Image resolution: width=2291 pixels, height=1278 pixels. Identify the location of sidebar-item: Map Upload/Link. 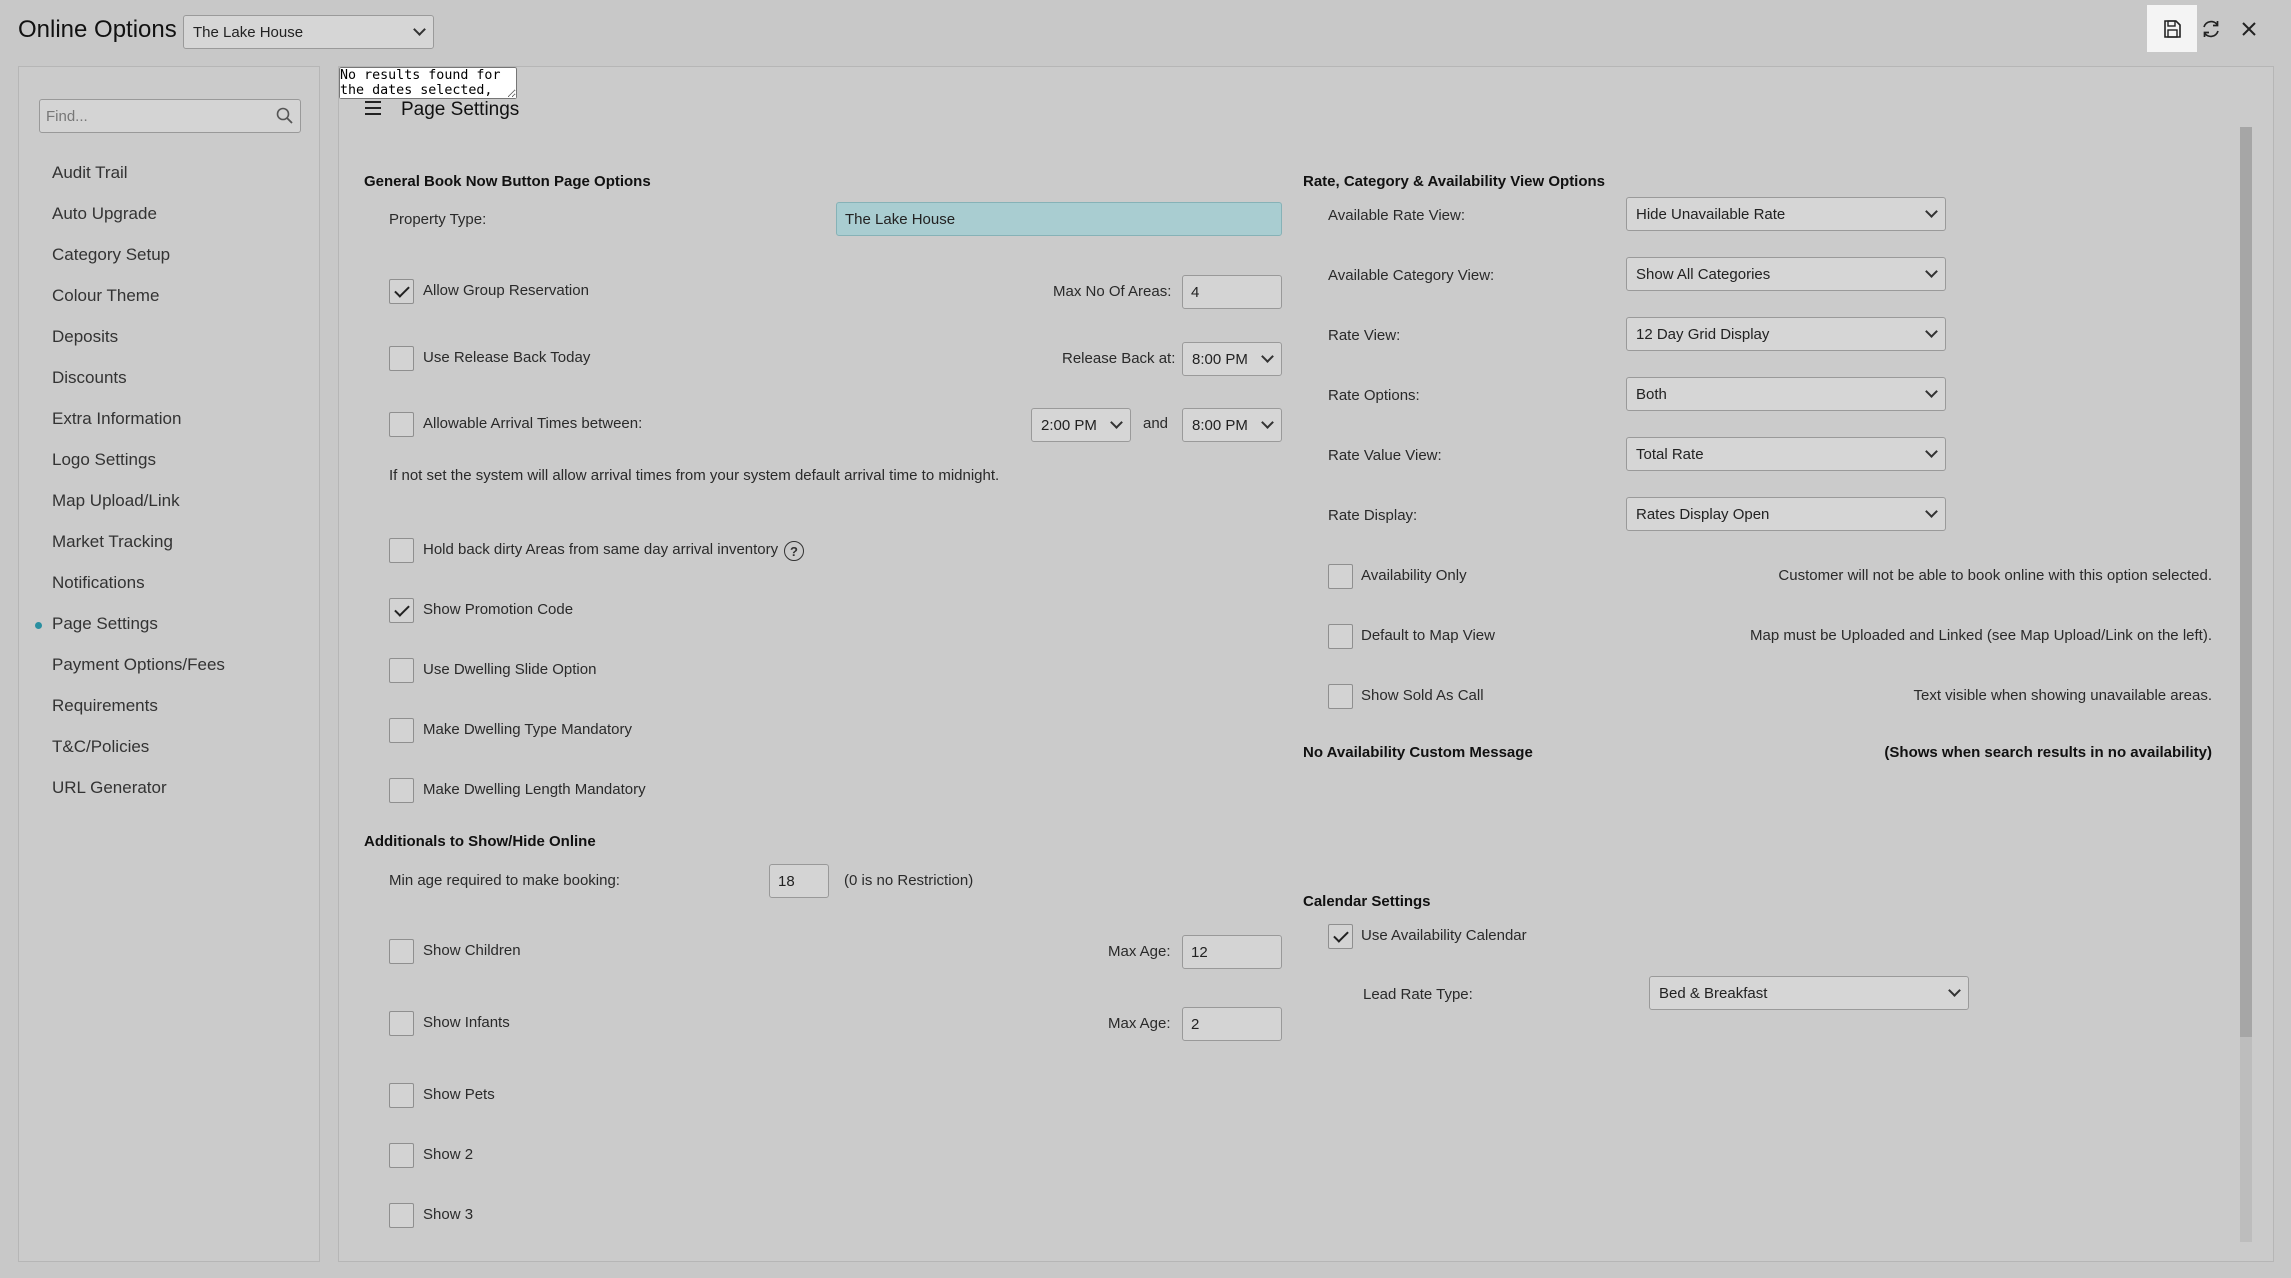
(116, 501).